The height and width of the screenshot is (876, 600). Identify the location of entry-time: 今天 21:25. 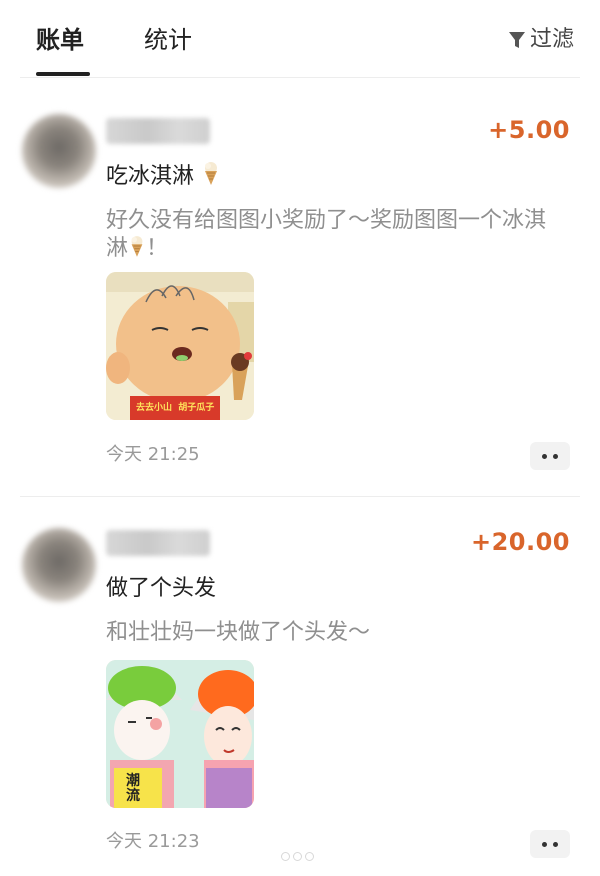
(153, 454).